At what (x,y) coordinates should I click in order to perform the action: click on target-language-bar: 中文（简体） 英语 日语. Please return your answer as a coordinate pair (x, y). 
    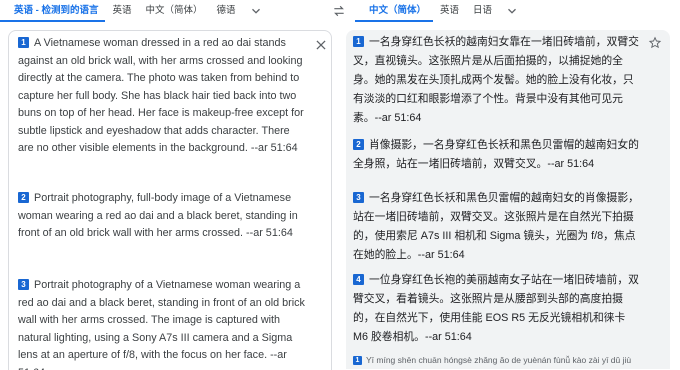
    Looking at the image, I should click on (517, 11).